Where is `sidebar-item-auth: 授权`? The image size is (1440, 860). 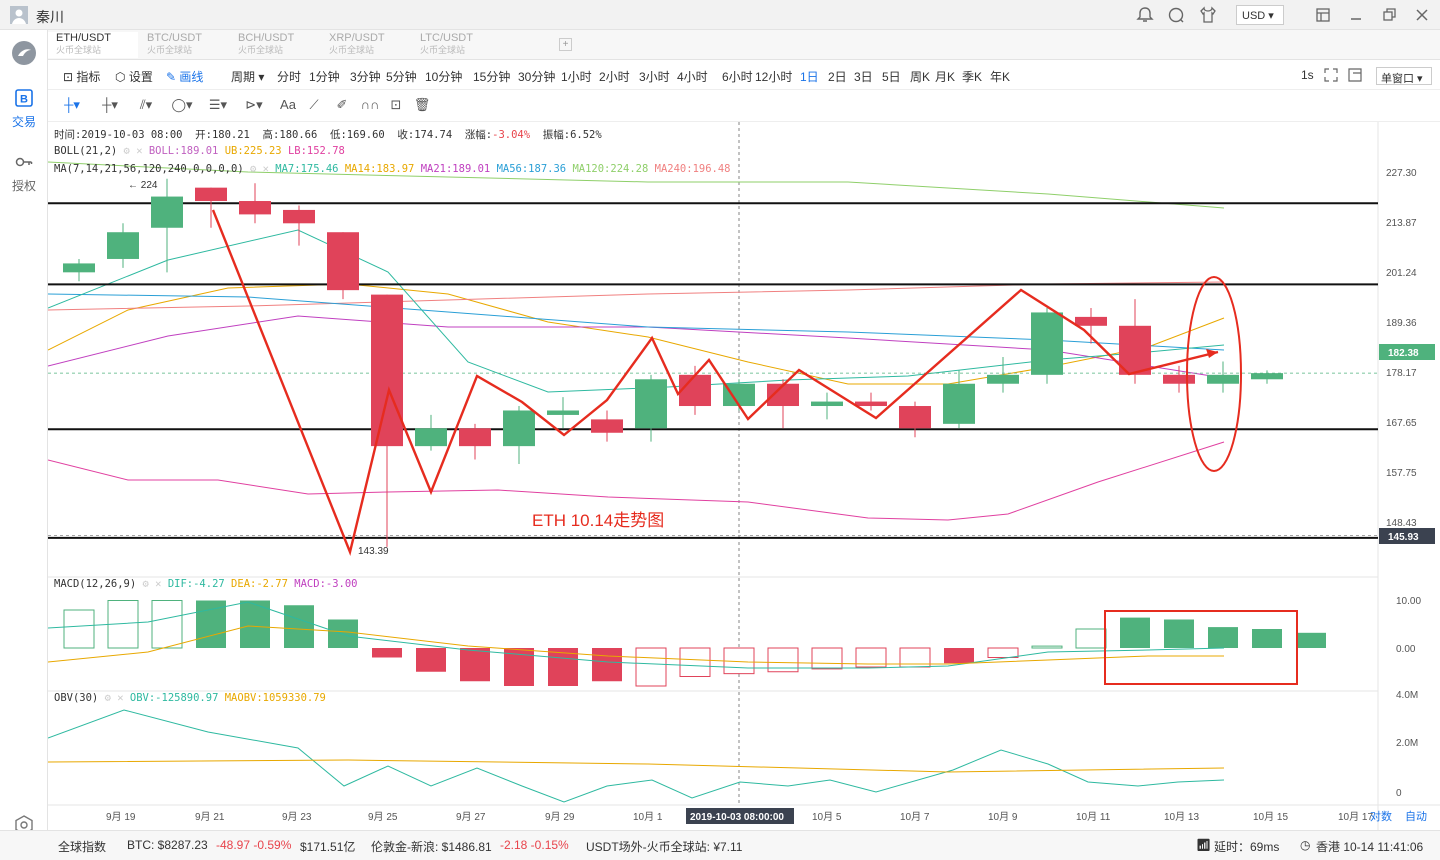
sidebar-item-auth: 授权 is located at coordinates (24, 173).